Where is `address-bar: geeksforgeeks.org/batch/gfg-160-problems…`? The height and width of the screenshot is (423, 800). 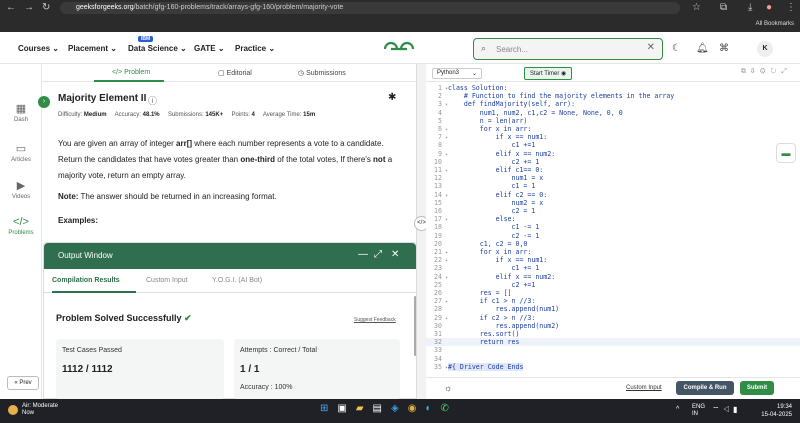 address-bar: geeksforgeeks.org/batch/gfg-160-problems… is located at coordinates (370, 8).